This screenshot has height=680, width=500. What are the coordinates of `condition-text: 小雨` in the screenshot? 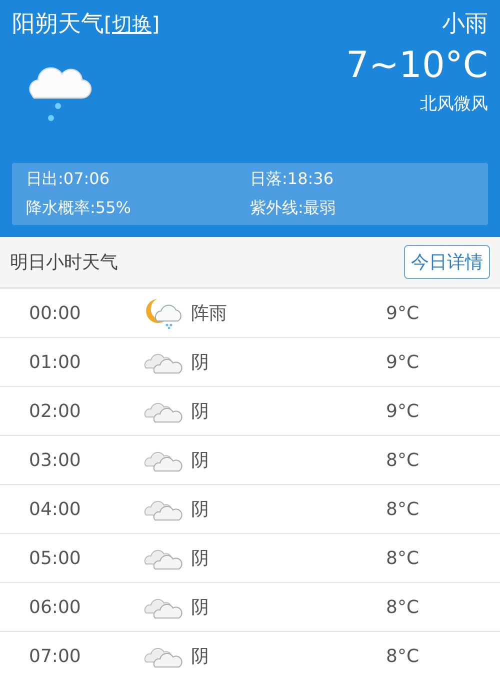 It's located at (465, 24).